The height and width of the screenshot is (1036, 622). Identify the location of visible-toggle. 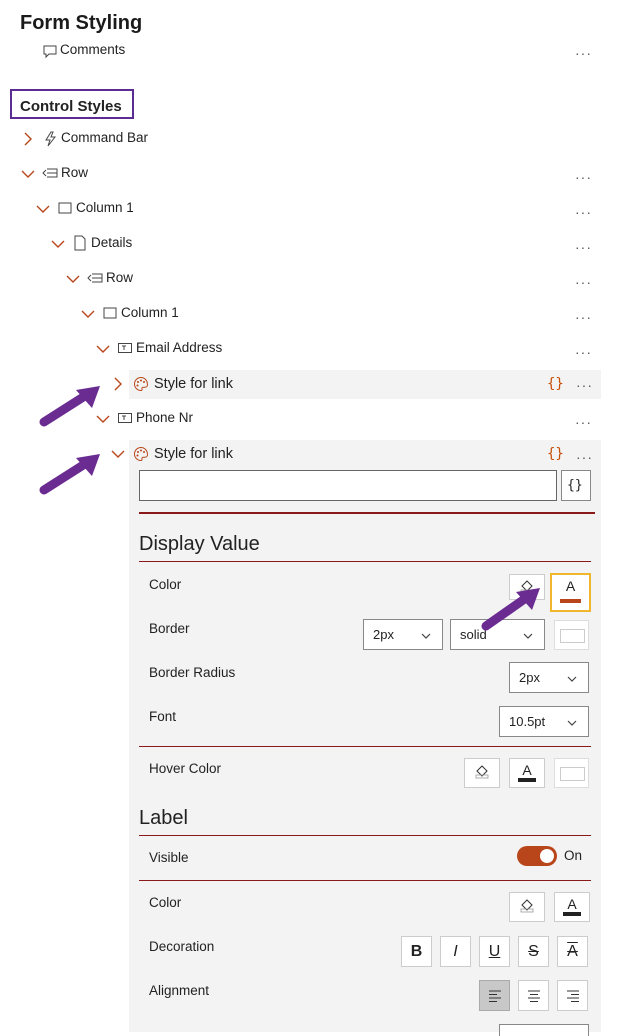
(537, 856).